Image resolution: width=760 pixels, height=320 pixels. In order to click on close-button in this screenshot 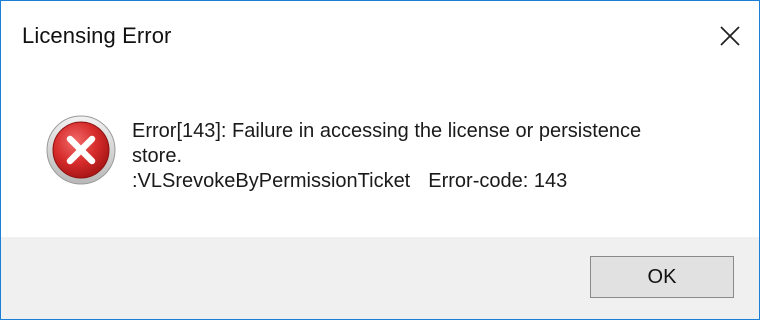, I will do `click(730, 36)`.